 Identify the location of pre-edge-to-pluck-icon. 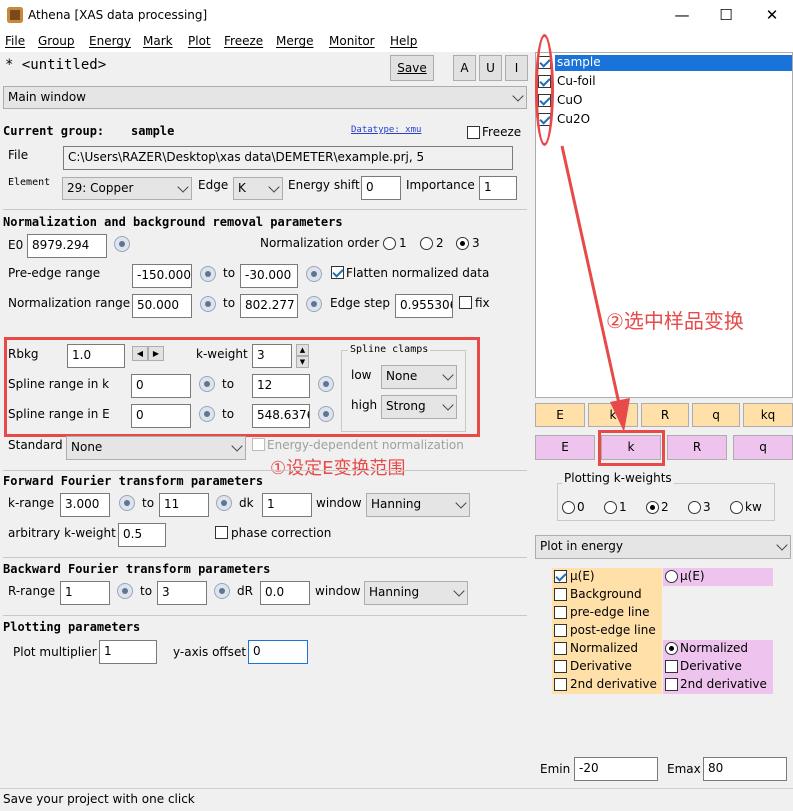
(314, 274).